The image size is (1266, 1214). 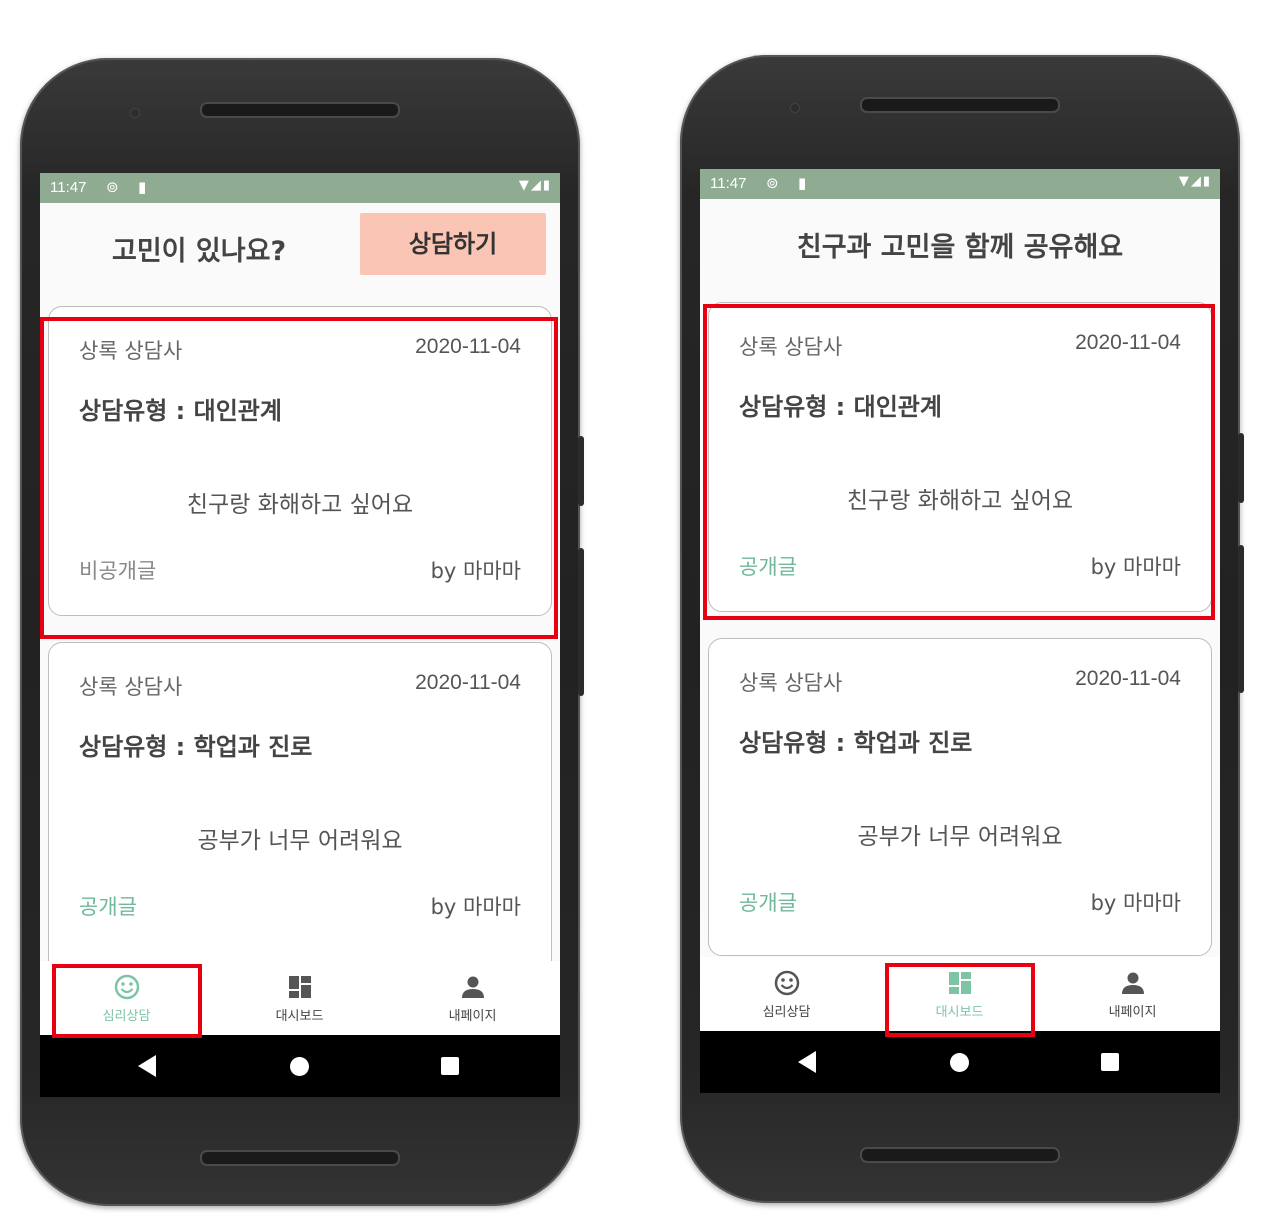 What do you see at coordinates (960, 247) in the screenshot?
I see `page-title: 친구과 고민을 함께 공유해요` at bounding box center [960, 247].